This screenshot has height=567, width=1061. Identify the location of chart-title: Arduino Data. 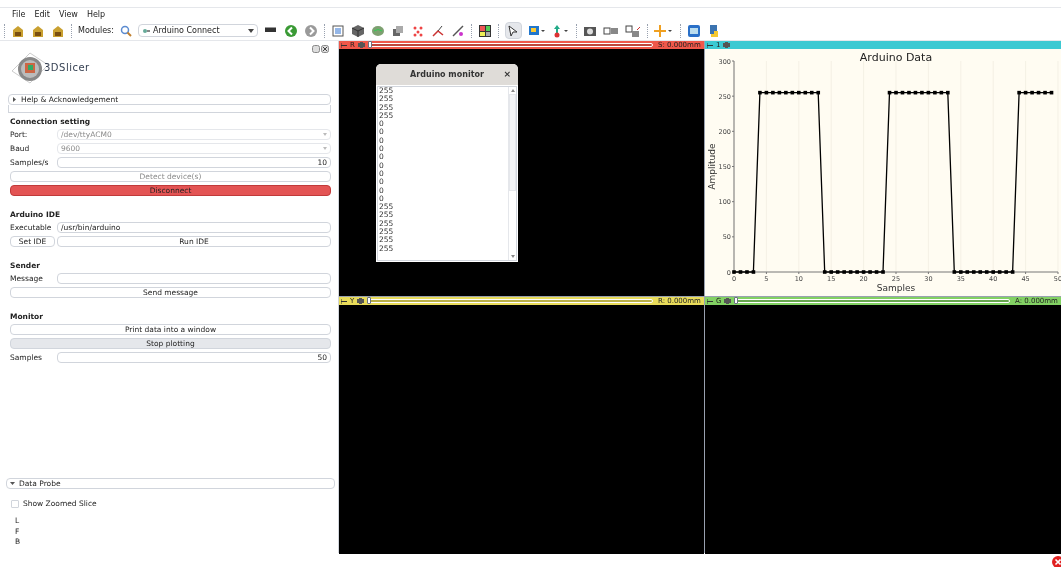
(896, 57).